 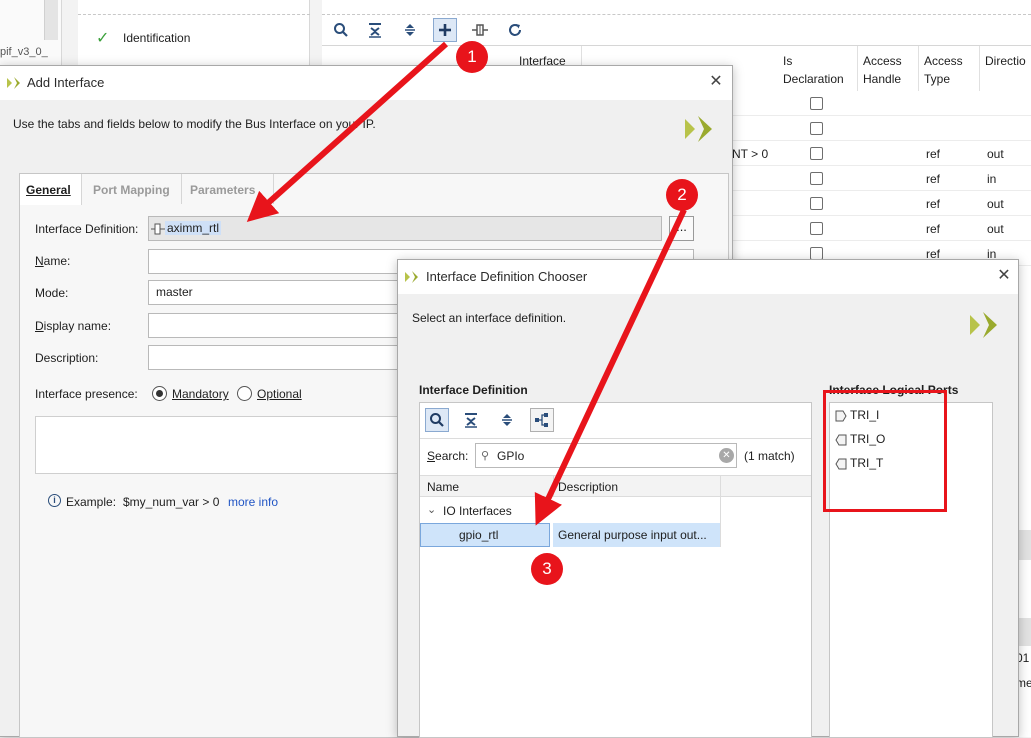 I want to click on step-badge-2: 2, so click(x=682, y=195).